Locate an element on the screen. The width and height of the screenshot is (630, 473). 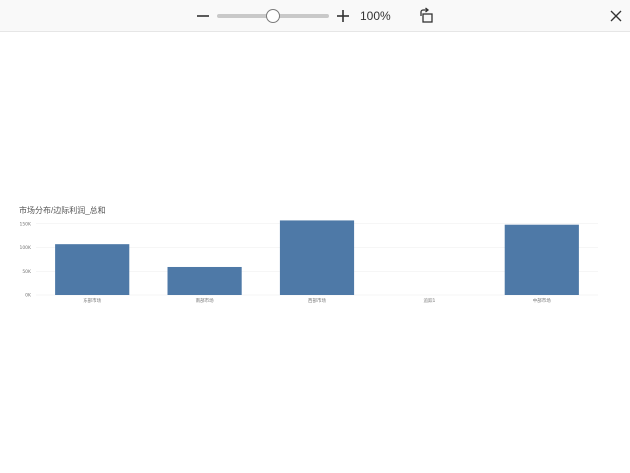
plus-icon is located at coordinates (343, 16).